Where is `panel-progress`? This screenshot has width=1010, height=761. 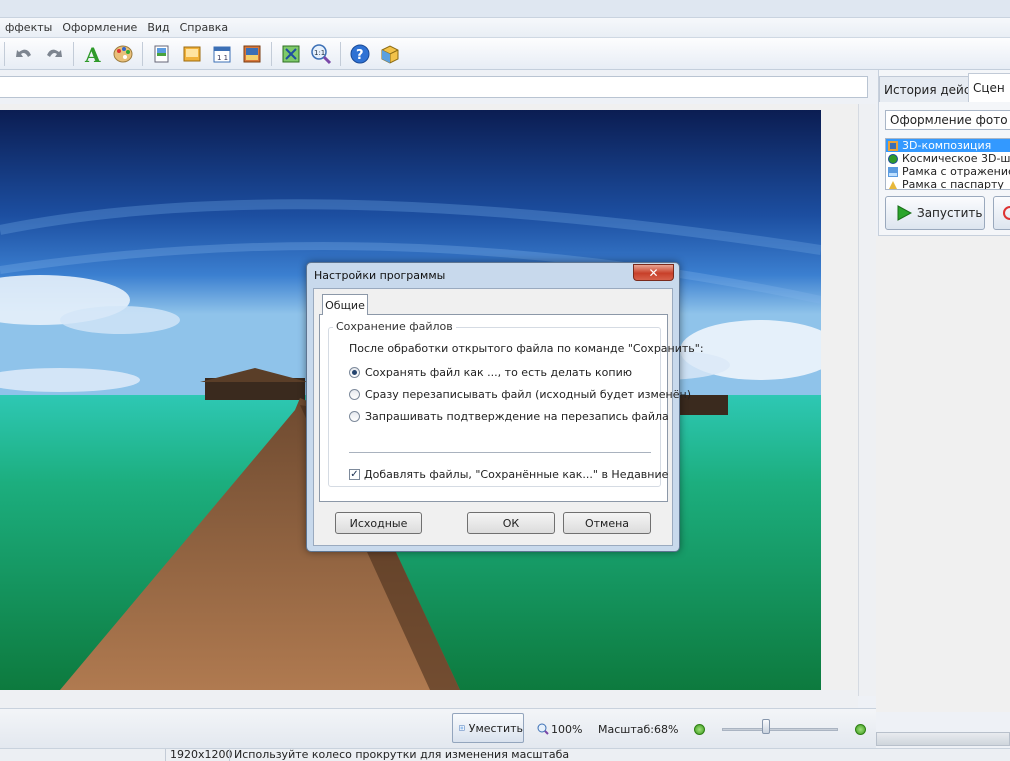 panel-progress is located at coordinates (943, 739).